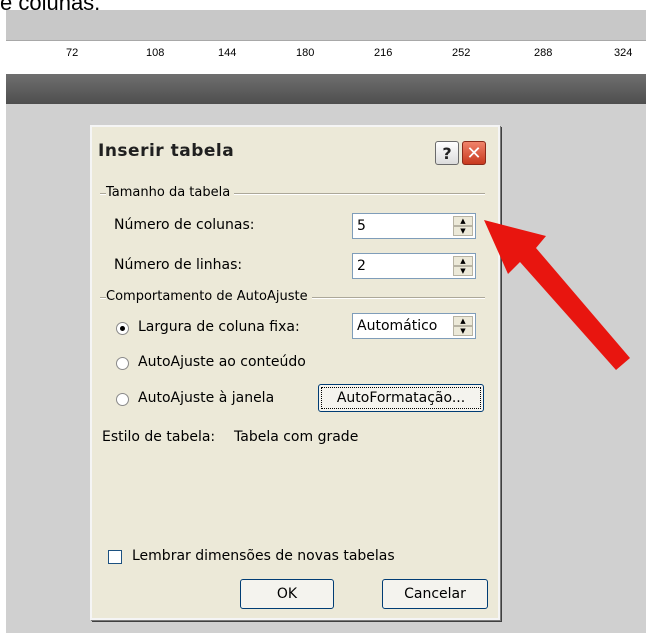 The image size is (646, 633). I want to click on fixed-width-spinner: Automático ▲ ▼, so click(414, 326).